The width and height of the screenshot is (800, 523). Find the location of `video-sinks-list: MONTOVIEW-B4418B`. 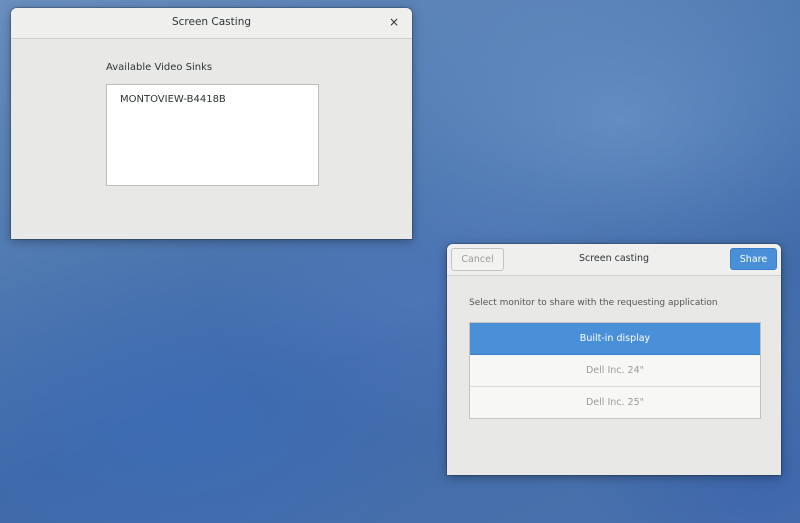

video-sinks-list: MONTOVIEW-B4418B is located at coordinates (212, 135).